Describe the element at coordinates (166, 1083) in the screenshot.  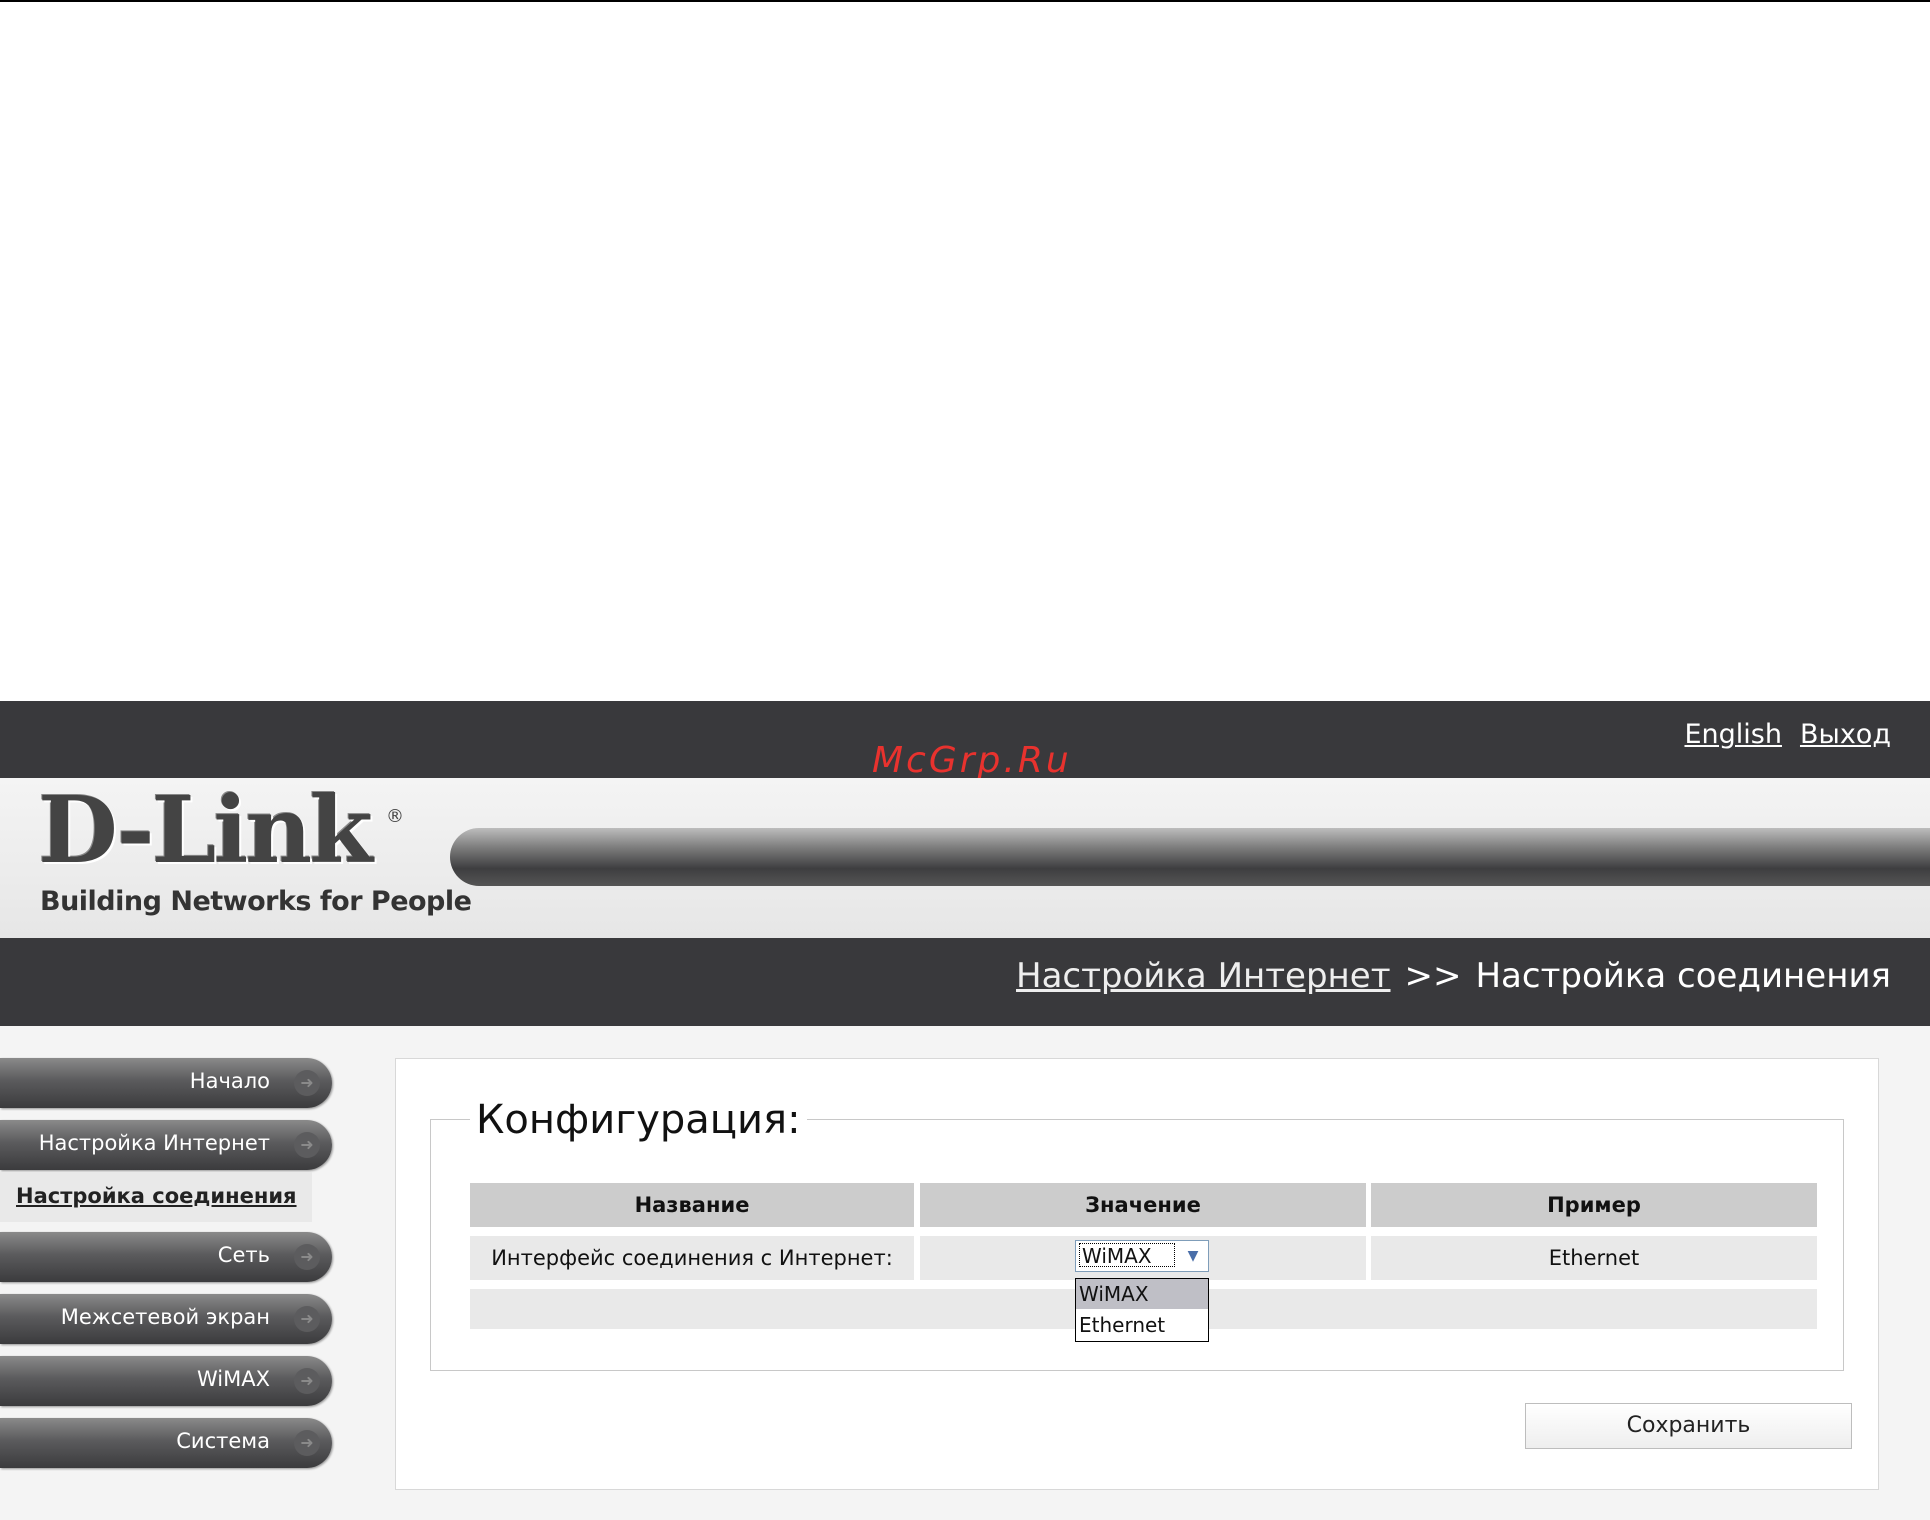
I see `sidebar-item-home: Начало ➜` at that location.